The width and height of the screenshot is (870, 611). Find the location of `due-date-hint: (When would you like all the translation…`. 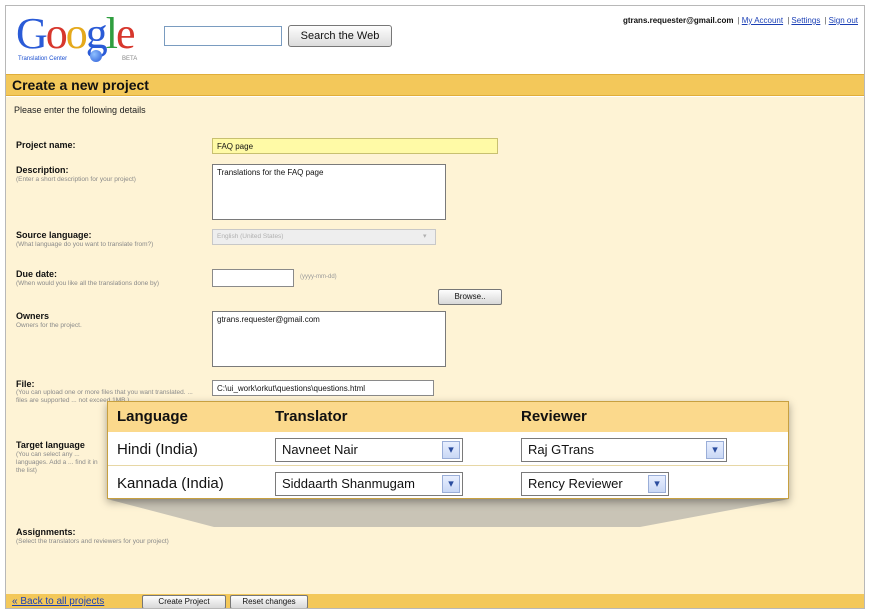

due-date-hint: (When would you like all the translation… is located at coordinates (88, 283).